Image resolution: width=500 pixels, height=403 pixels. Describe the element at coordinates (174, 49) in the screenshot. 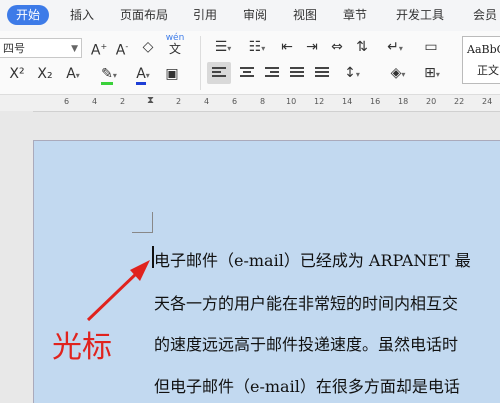

I see `phonetic-char: 文` at that location.